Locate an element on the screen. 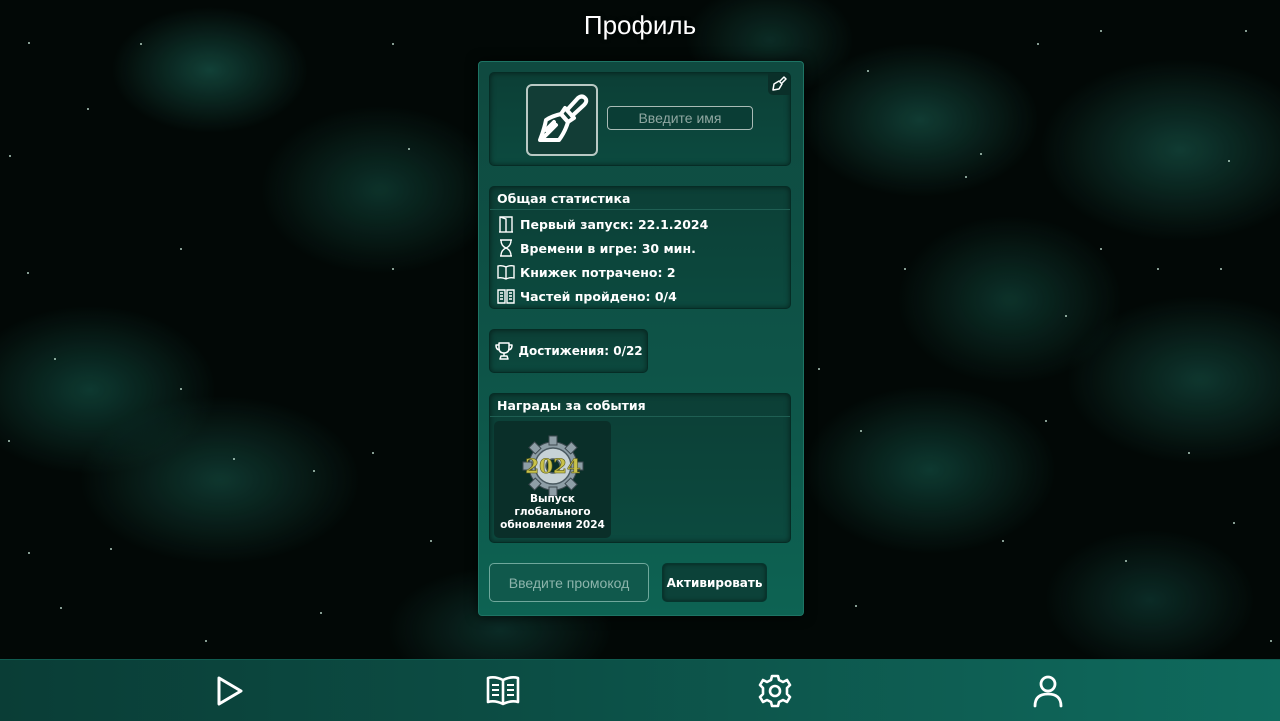 This screenshot has height=721, width=1280. stat-first-launch: Первый запуск: 22.1.2024 is located at coordinates (640, 224).